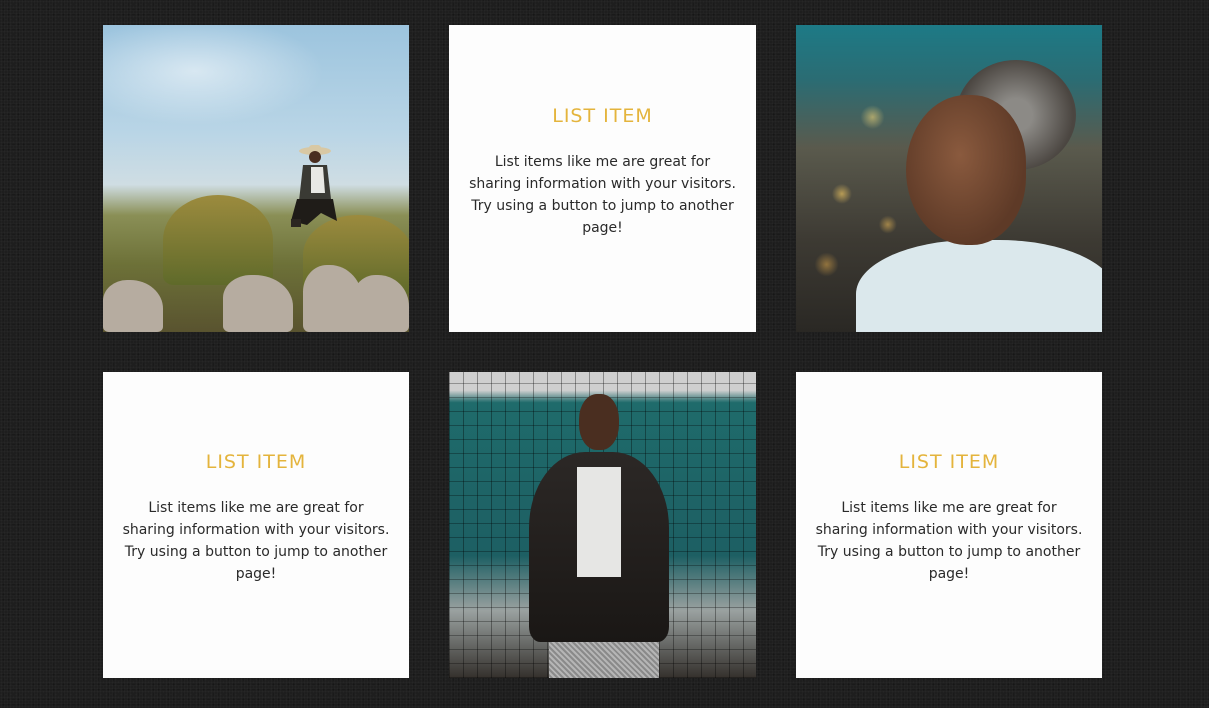 The width and height of the screenshot is (1209, 708). I want to click on head-shape, so click(599, 422).